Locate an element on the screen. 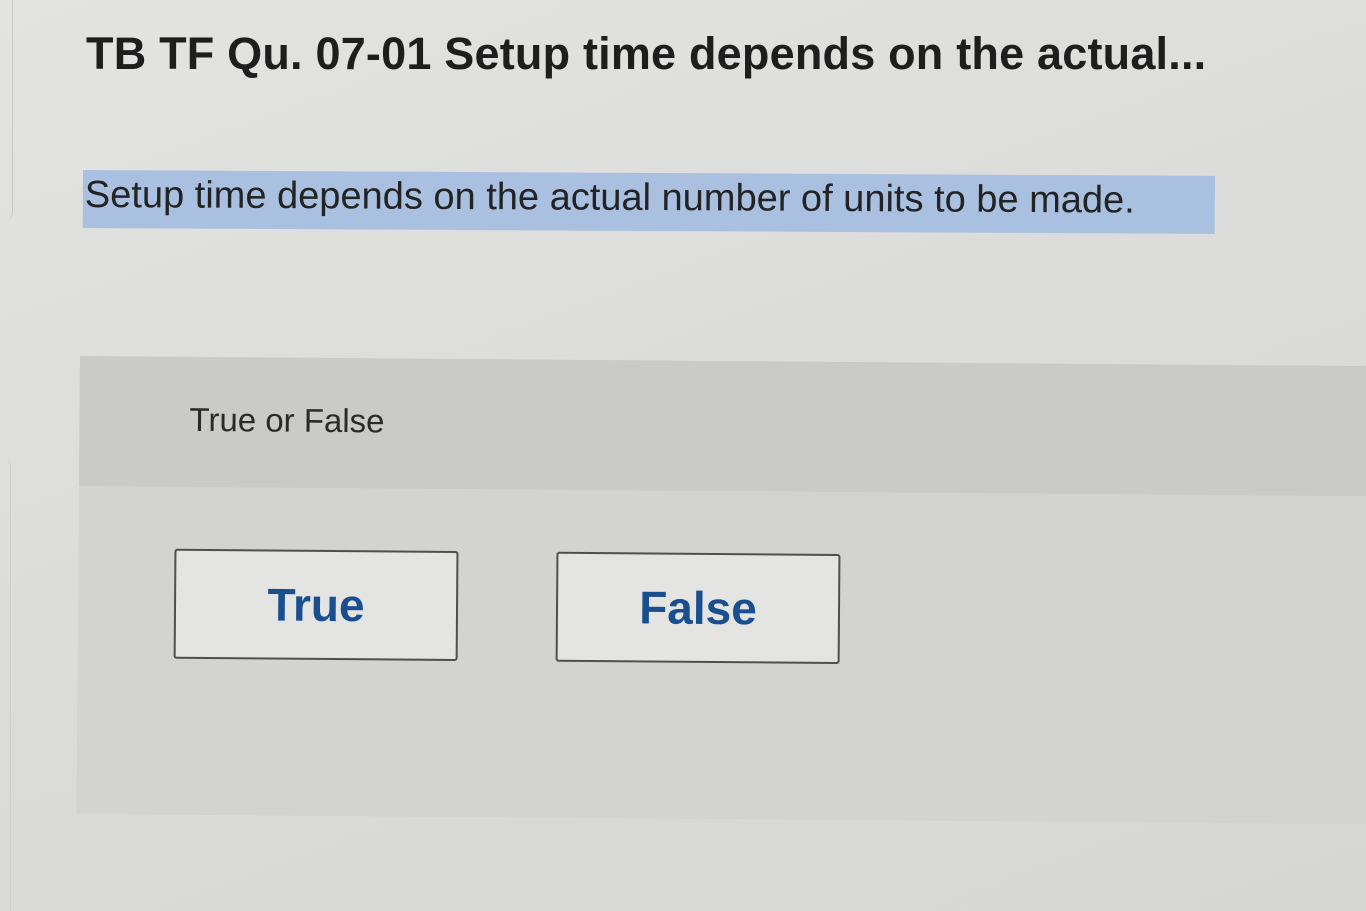 The width and height of the screenshot is (1366, 911). true-button: True is located at coordinates (316, 604).